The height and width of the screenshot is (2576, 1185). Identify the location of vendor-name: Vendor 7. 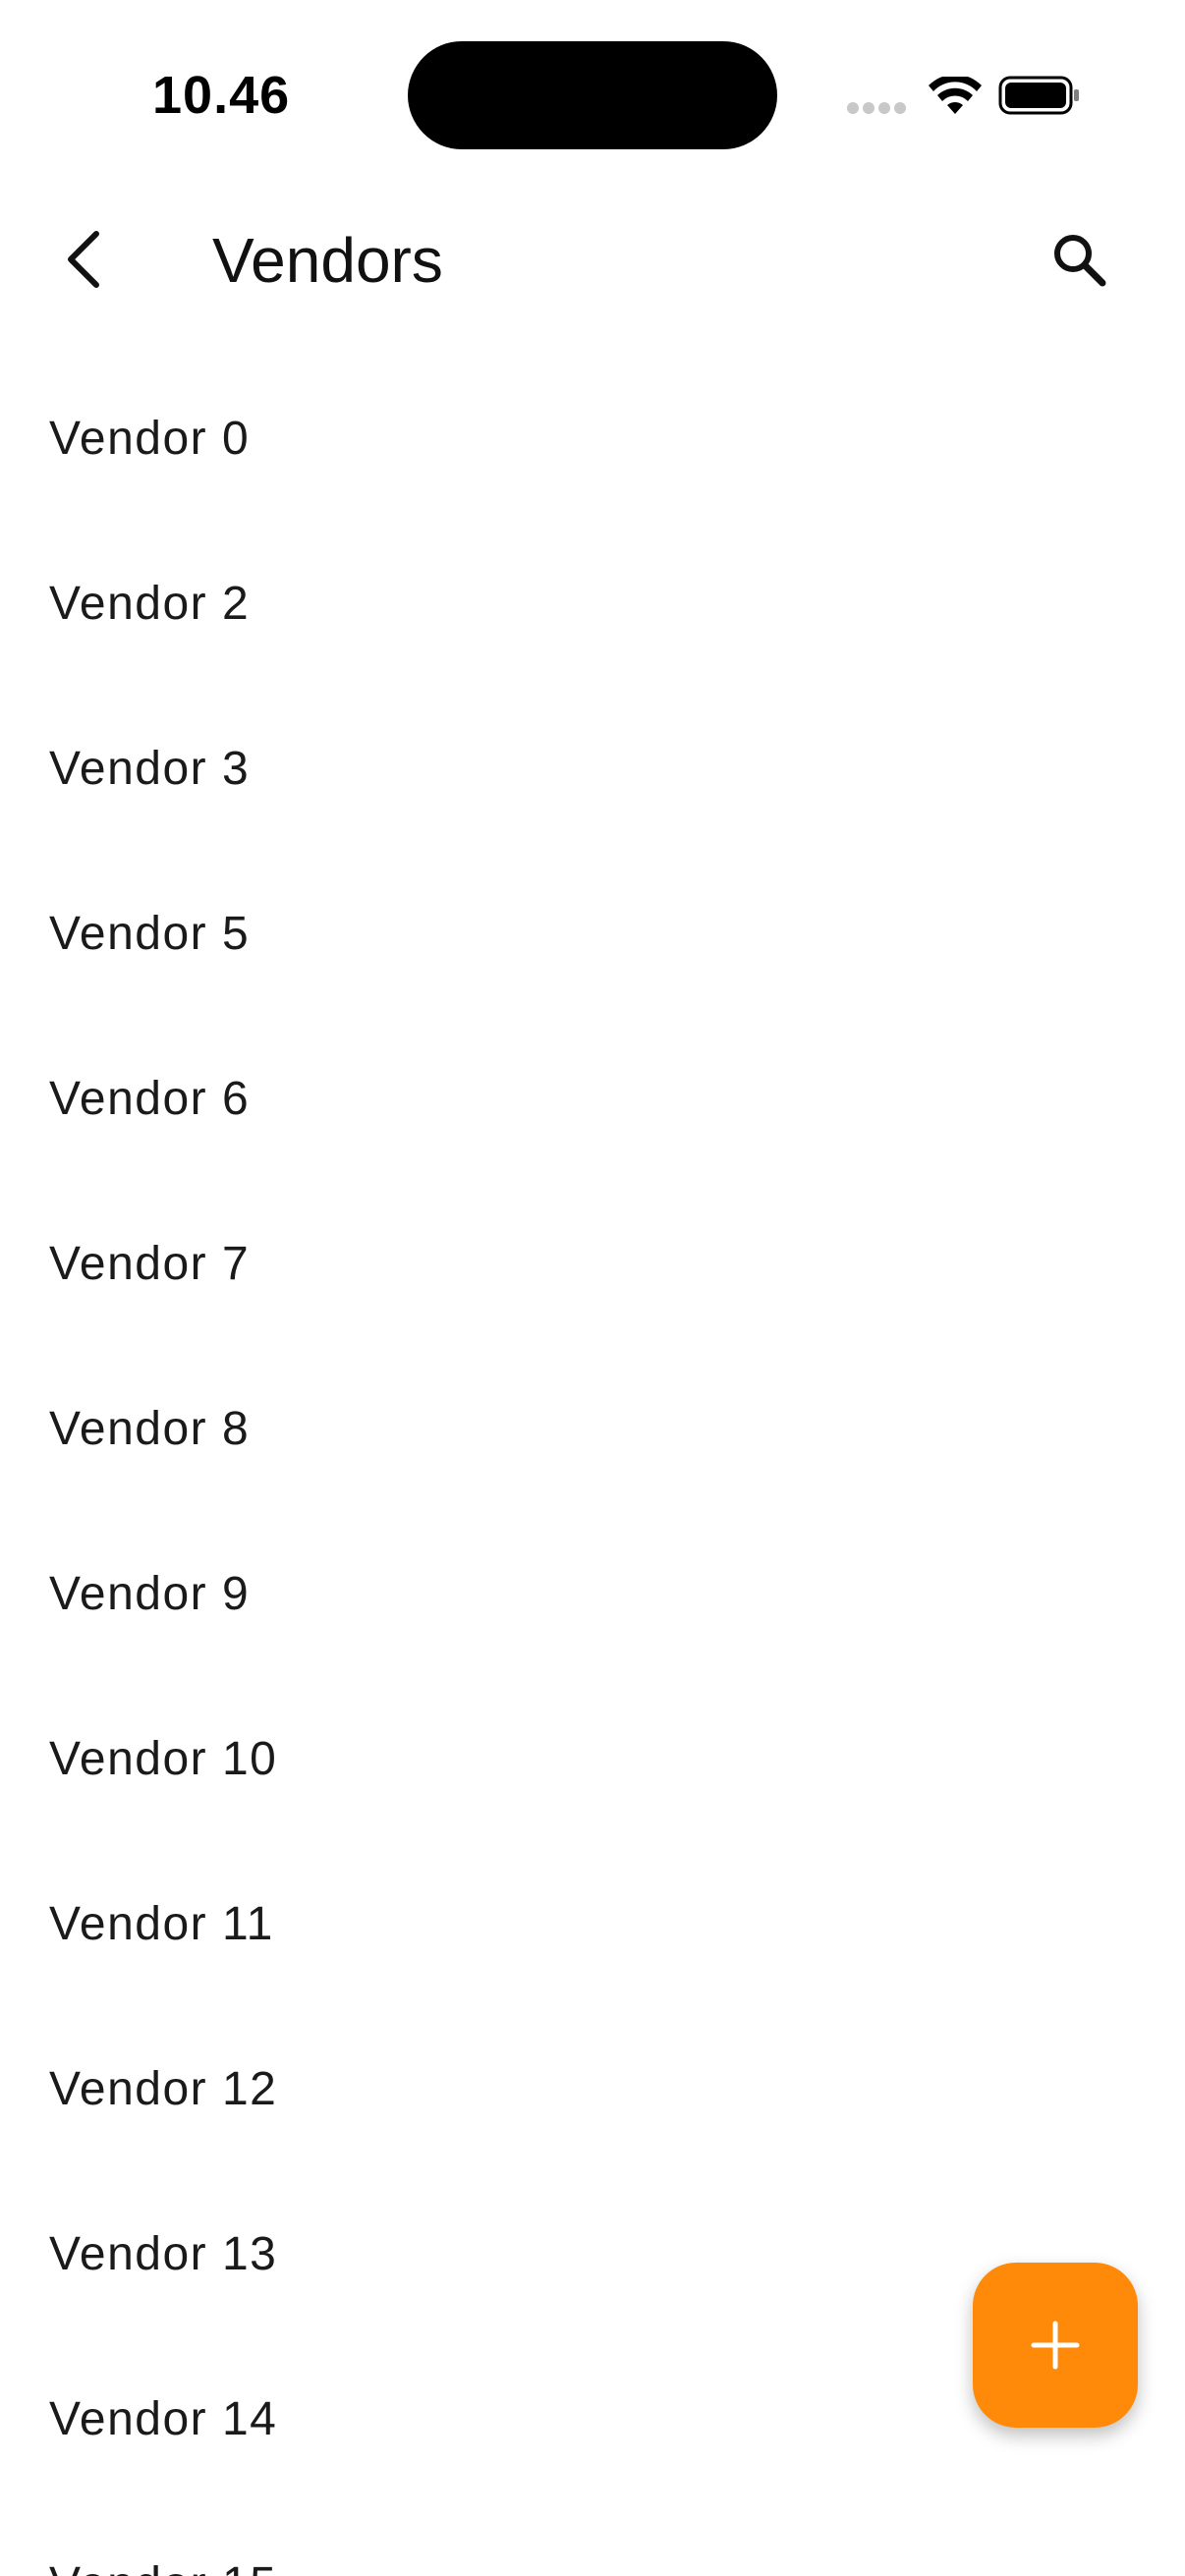
(150, 1263).